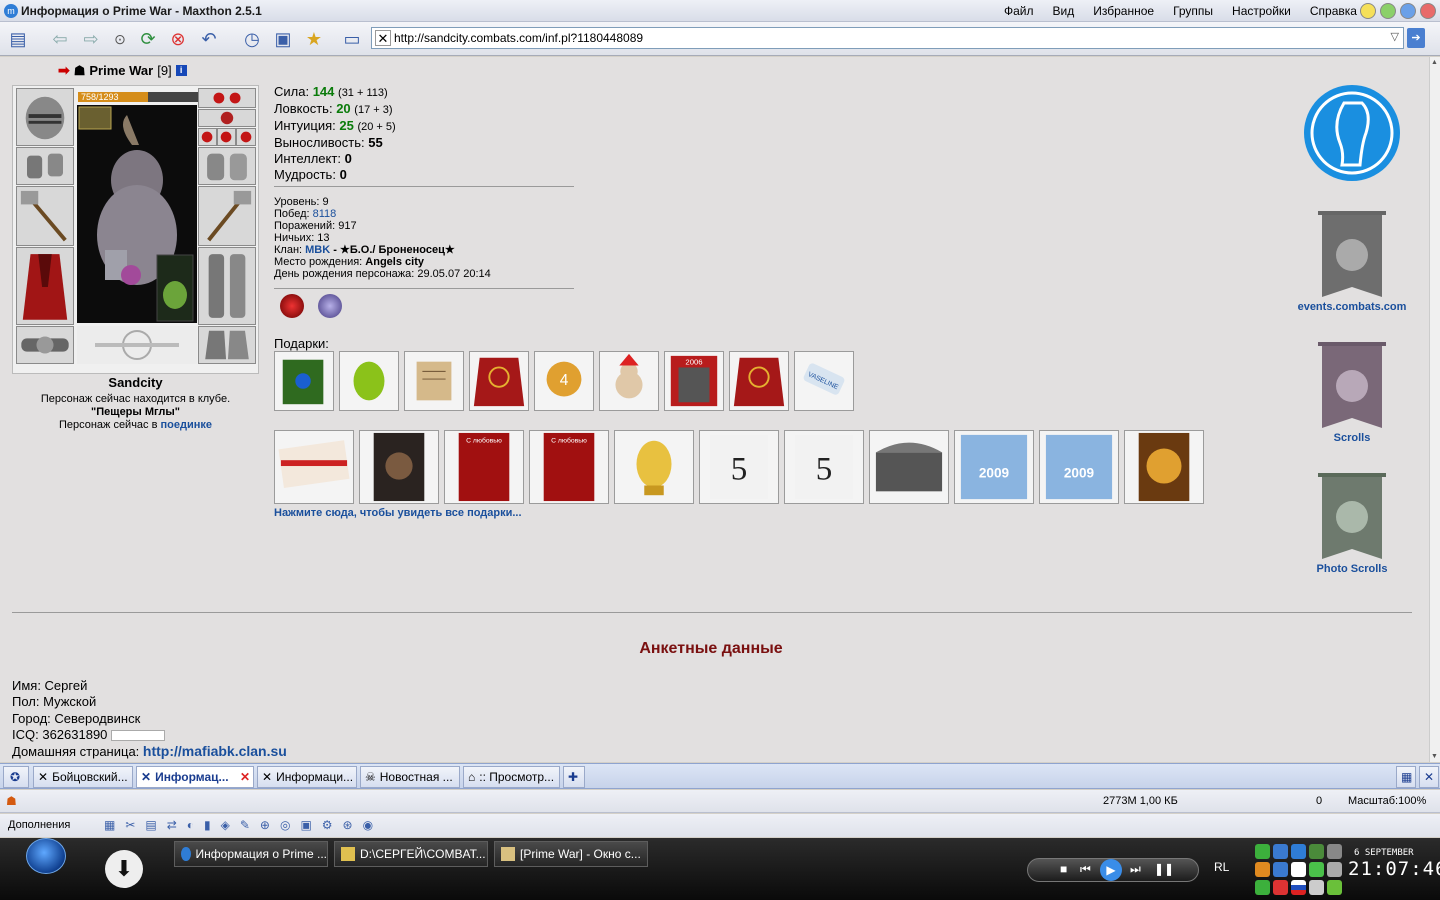 This screenshot has height=900, width=1440. Describe the element at coordinates (227, 345) in the screenshot. I see `boots-slot` at that location.